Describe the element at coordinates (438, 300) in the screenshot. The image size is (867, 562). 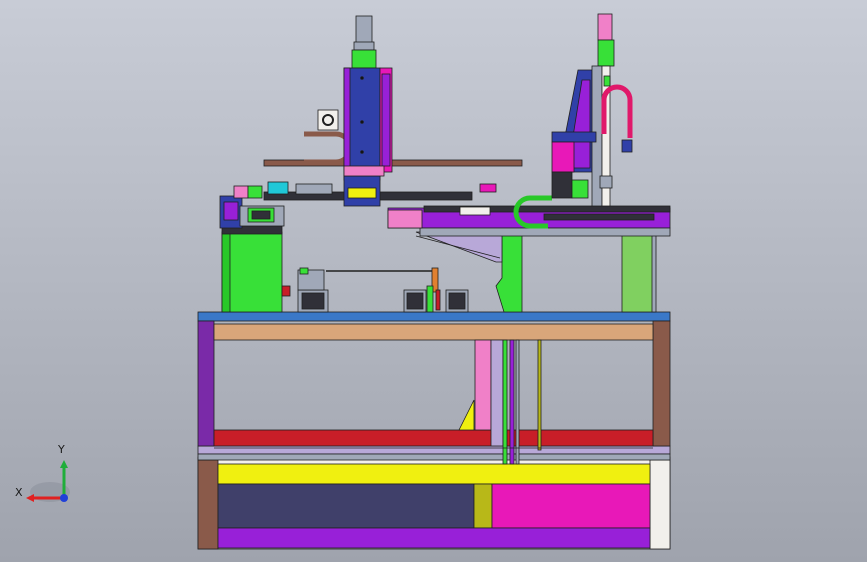
I see `small-red-post` at that location.